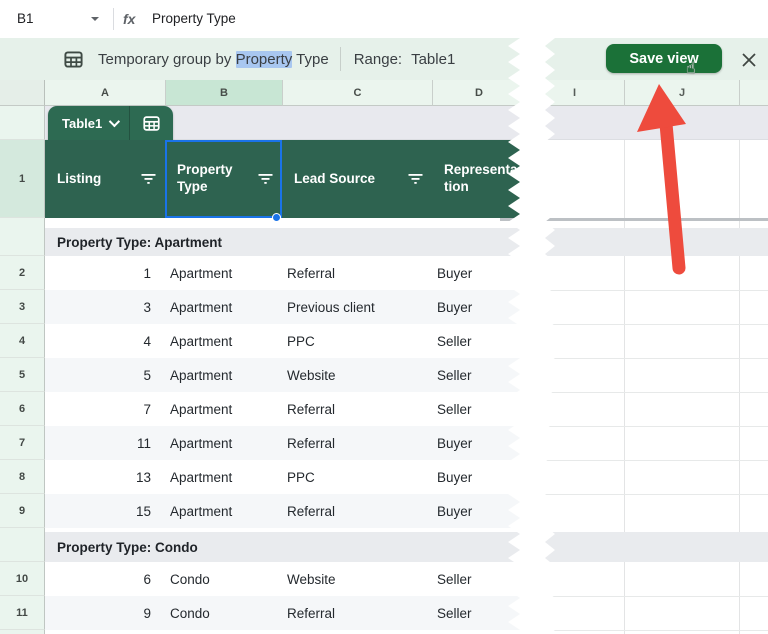  What do you see at coordinates (283, 547) in the screenshot?
I see `group-header: Property Type: Condo` at bounding box center [283, 547].